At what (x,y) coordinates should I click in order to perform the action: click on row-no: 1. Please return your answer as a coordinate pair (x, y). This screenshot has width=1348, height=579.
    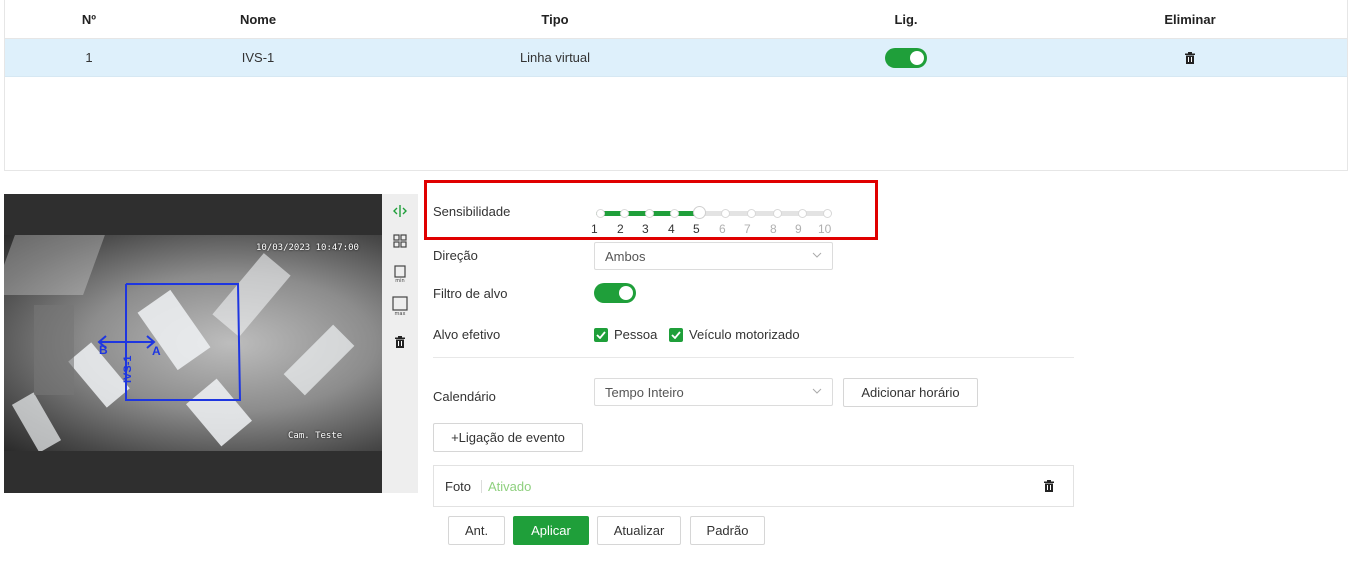
    Looking at the image, I should click on (89, 57).